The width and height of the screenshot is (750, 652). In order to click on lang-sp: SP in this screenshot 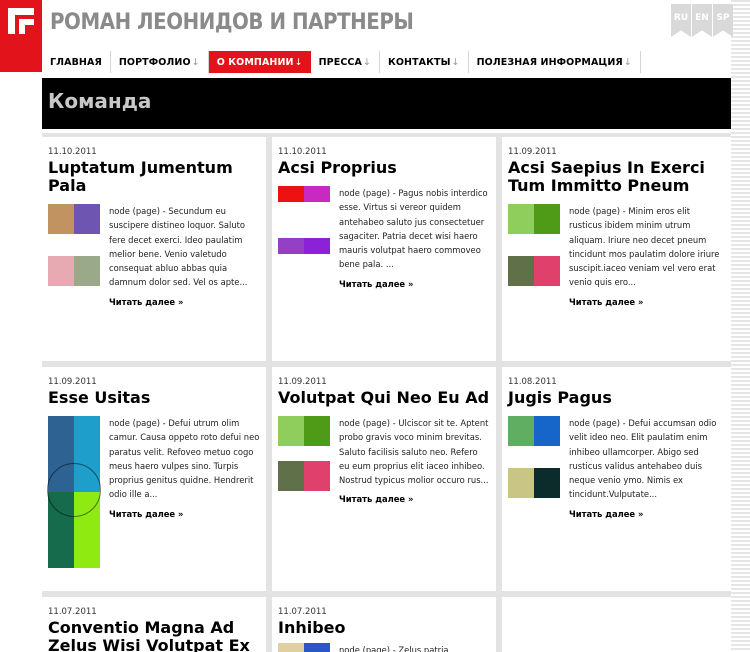, I will do `click(723, 20)`.